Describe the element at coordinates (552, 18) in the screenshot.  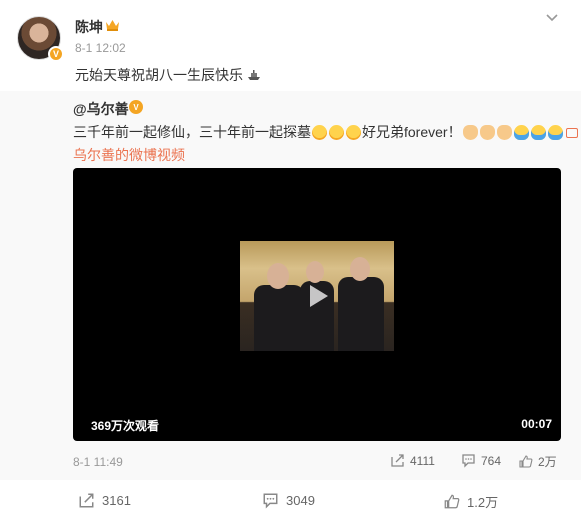
I see `chevron-down-icon` at that location.